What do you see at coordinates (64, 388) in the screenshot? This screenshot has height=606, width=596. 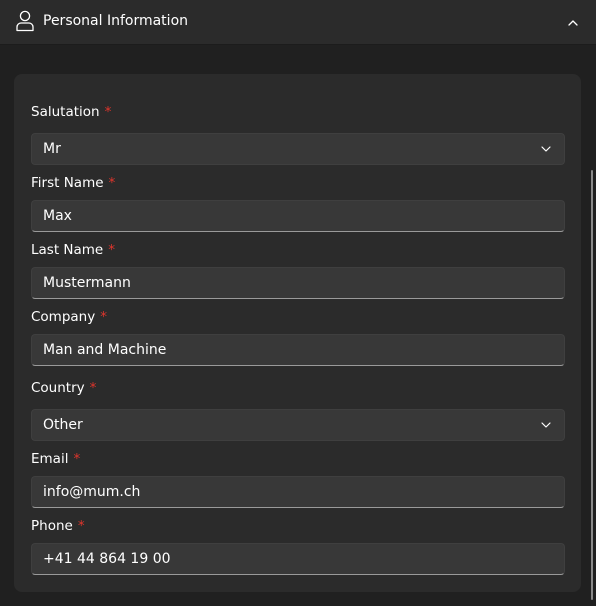 I see `country-label: Country *` at bounding box center [64, 388].